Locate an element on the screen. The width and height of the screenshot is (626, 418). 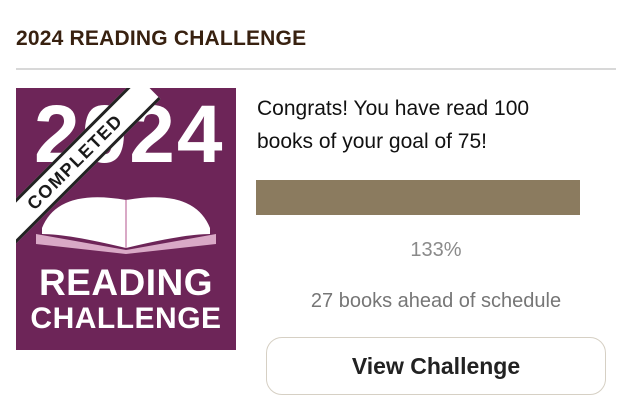
widget-title: 2024 READING CHALLENGE is located at coordinates (161, 38).